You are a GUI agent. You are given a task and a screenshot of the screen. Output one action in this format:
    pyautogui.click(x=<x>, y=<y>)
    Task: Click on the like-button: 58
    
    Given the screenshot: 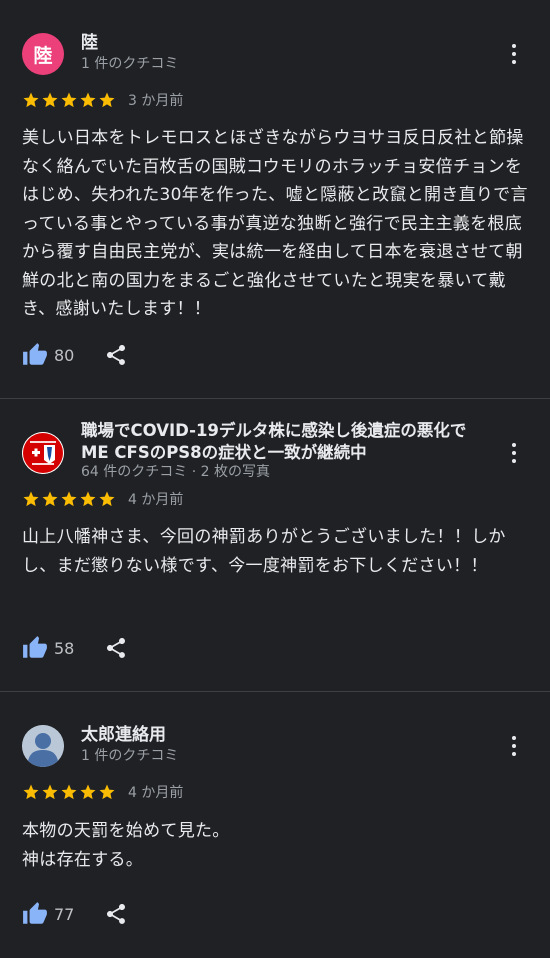 What is the action you would take?
    pyautogui.click(x=48, y=648)
    